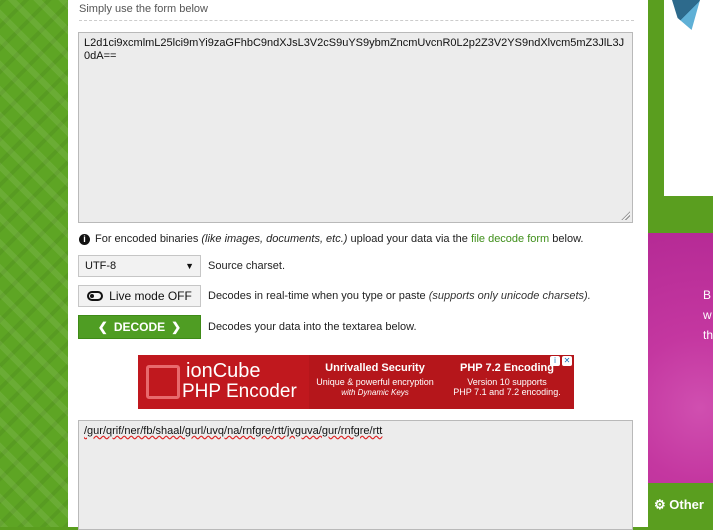  I want to click on chevron-left-icon: ❮, so click(102, 327).